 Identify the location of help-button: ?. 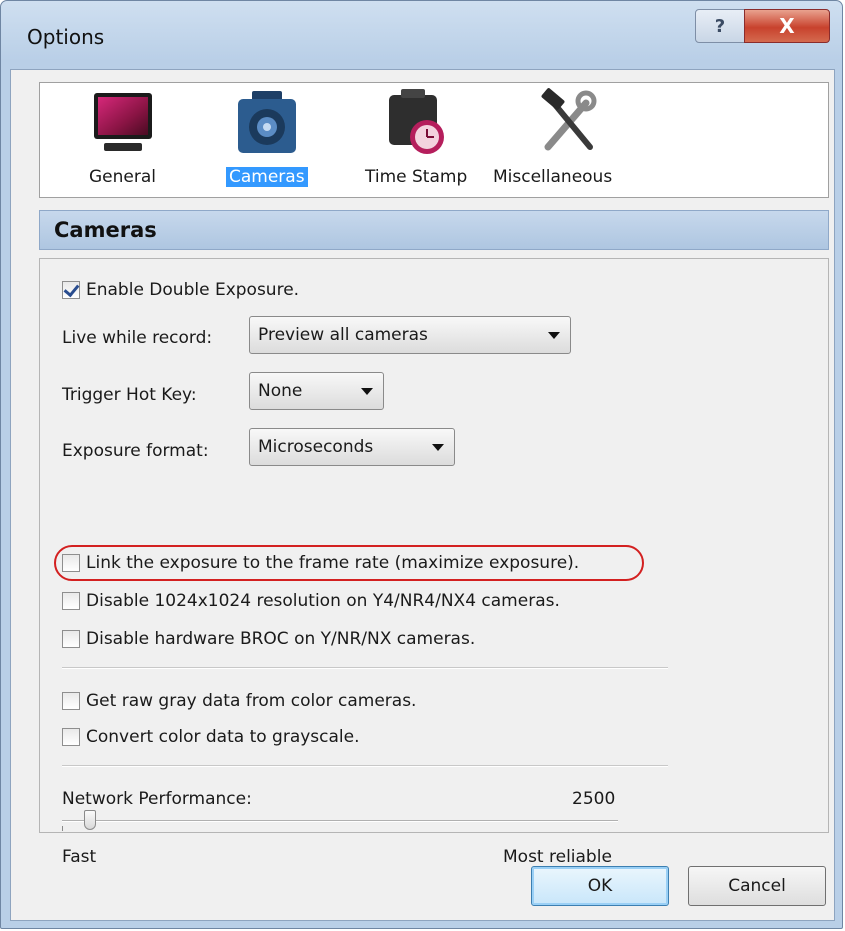
(720, 26).